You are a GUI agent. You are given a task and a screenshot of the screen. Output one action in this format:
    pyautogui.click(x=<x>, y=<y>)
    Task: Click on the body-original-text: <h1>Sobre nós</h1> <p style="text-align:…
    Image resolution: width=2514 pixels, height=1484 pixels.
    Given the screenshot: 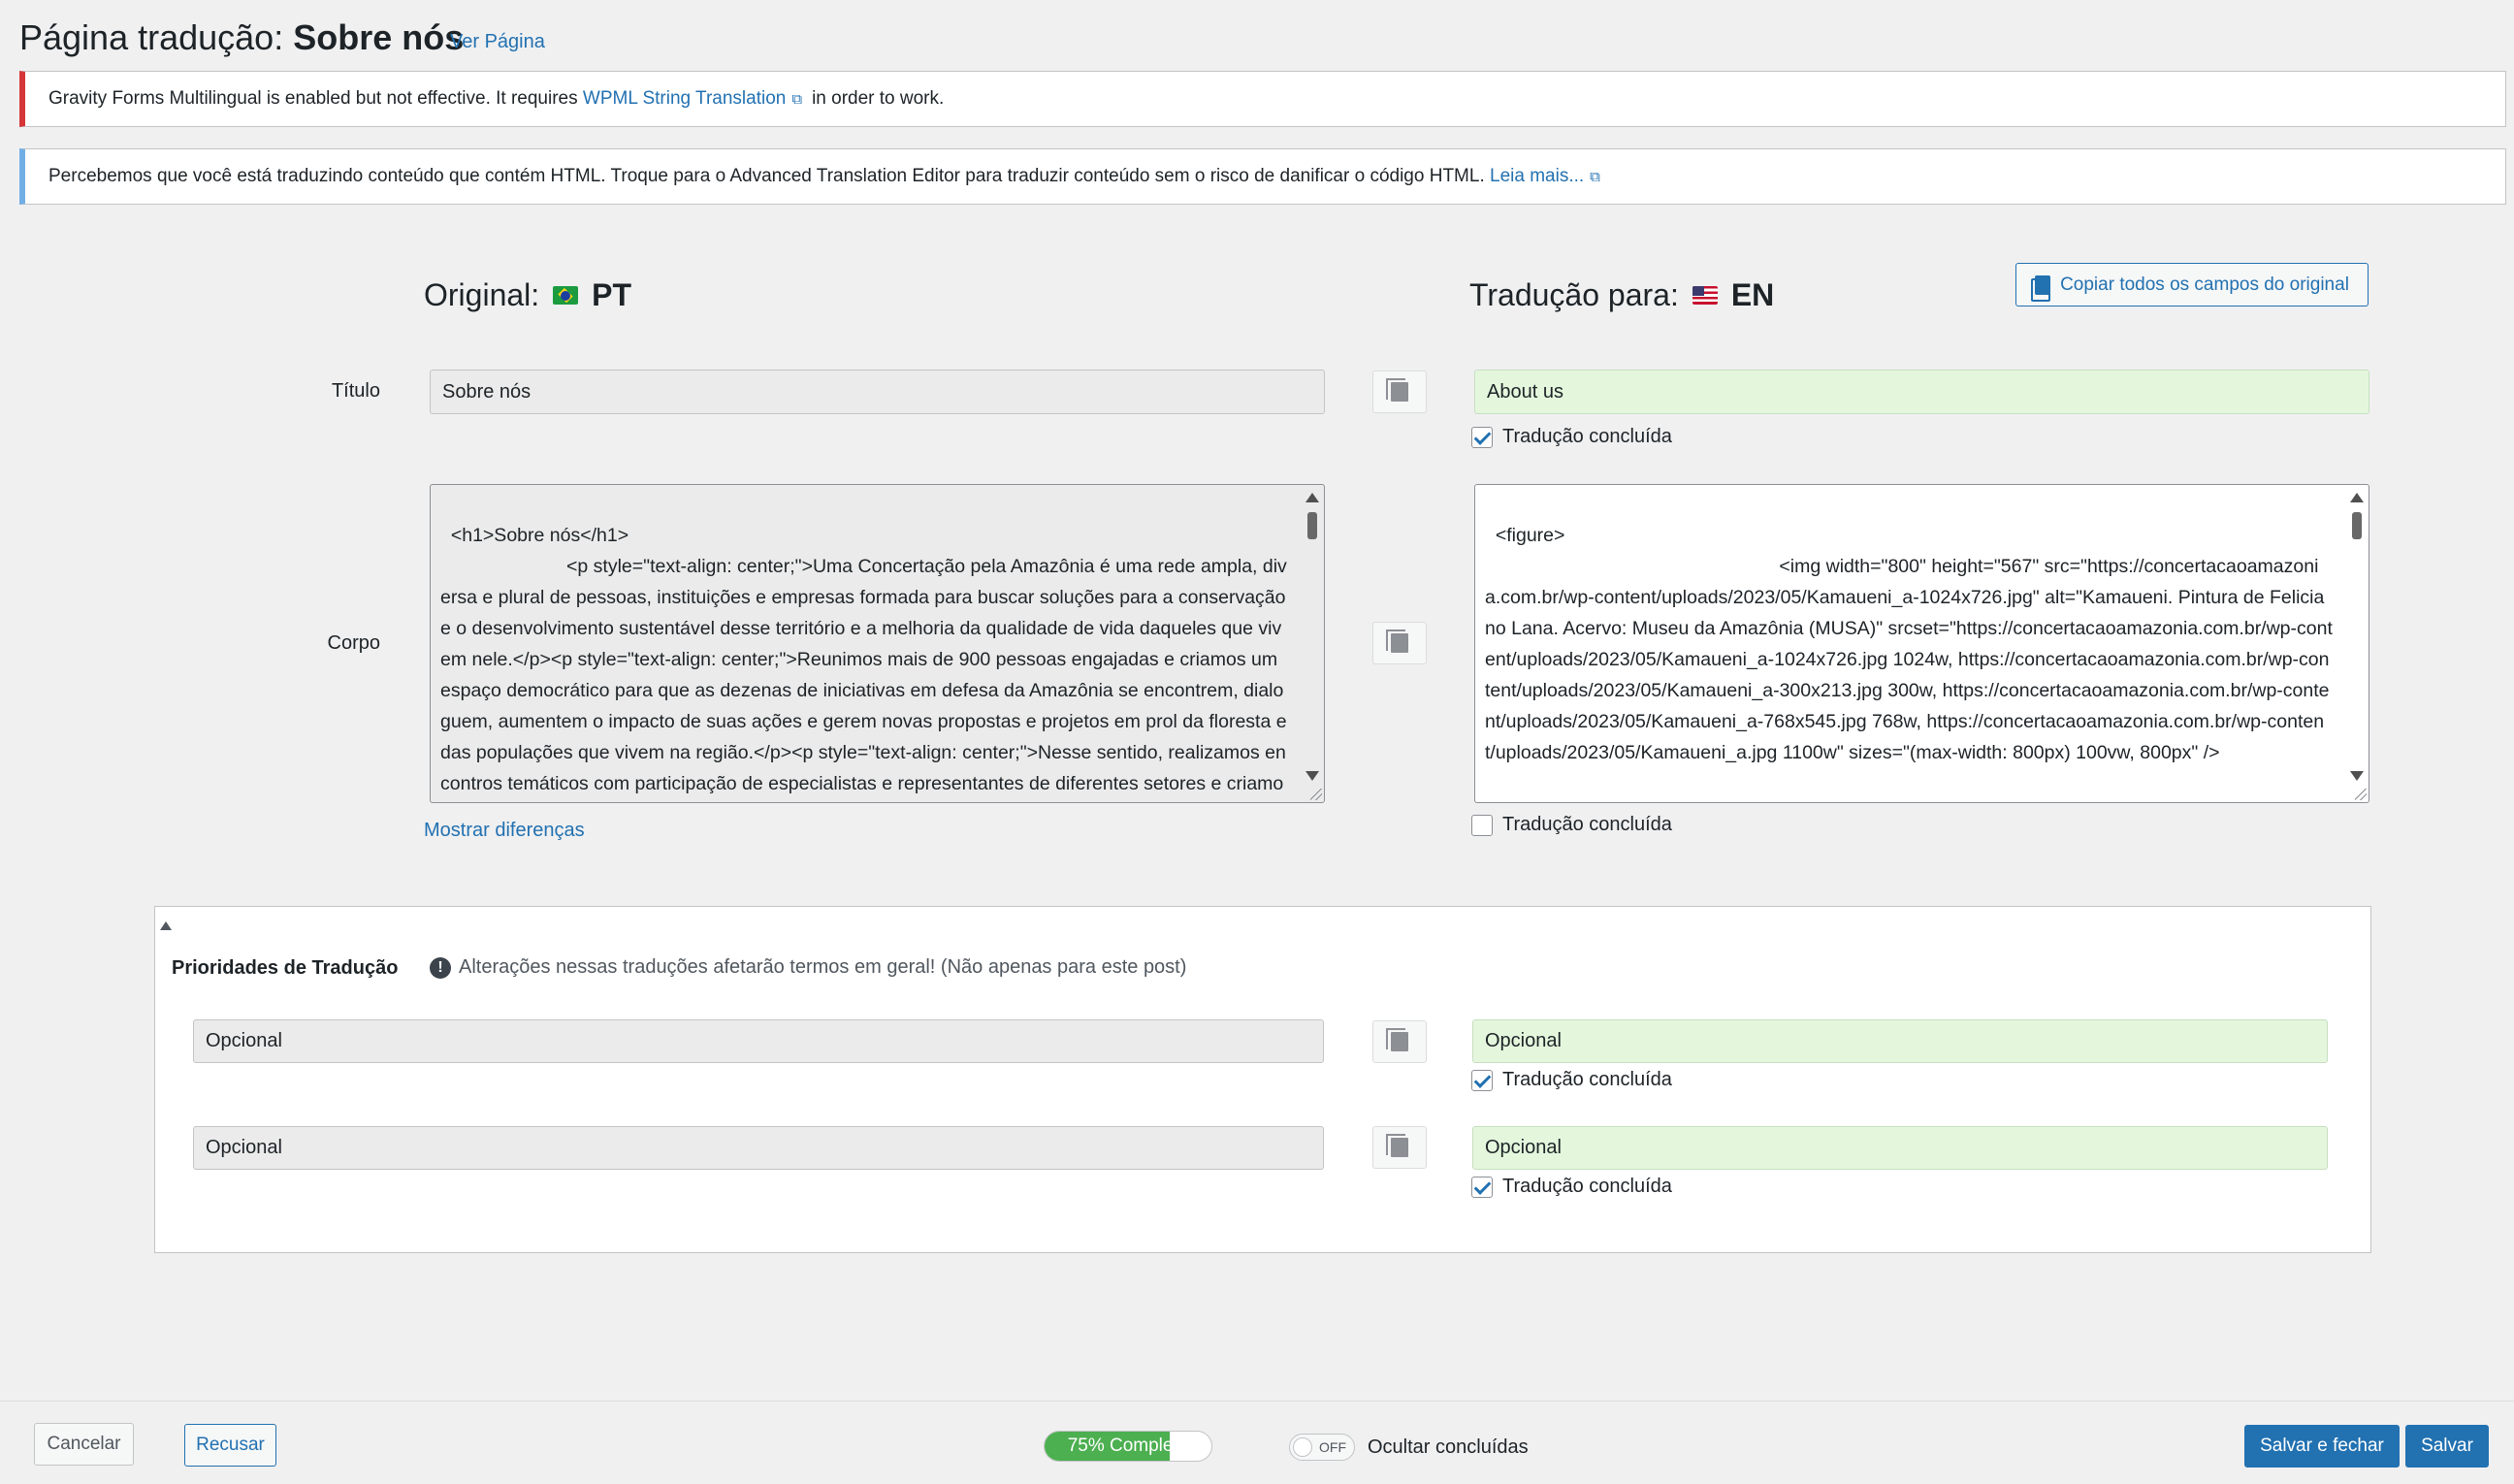 What is the action you would take?
    pyautogui.click(x=864, y=659)
    